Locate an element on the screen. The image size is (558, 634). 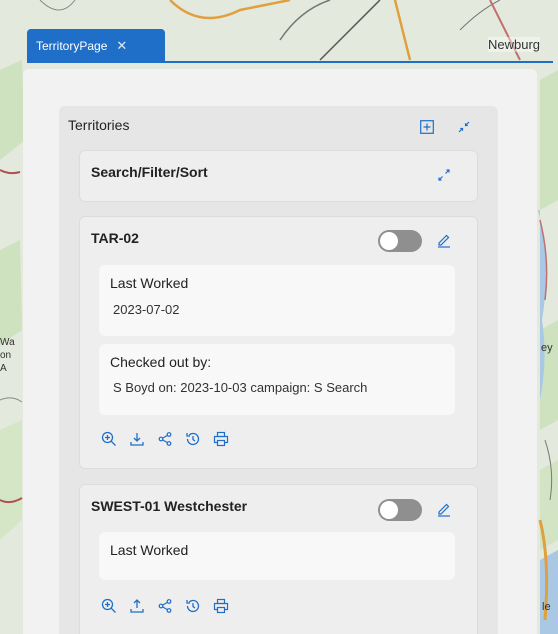
map-place-label: on is located at coordinates (6, 355).